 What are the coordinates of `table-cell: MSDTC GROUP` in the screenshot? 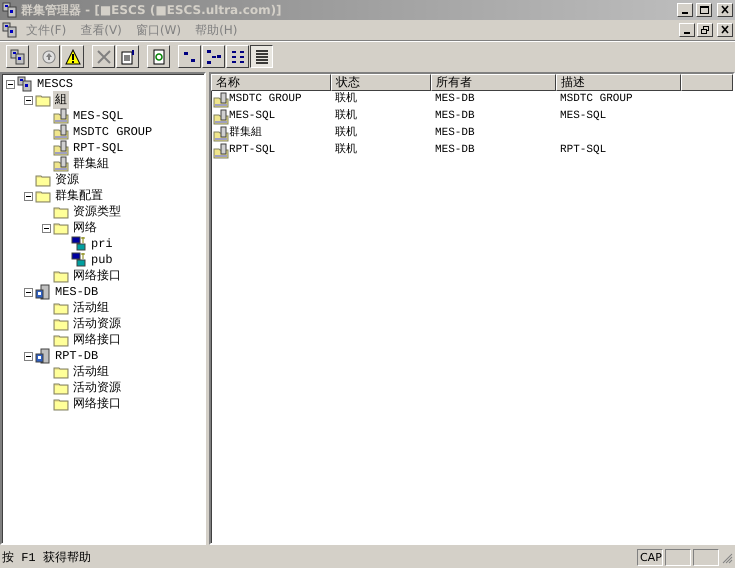 It's located at (596, 99).